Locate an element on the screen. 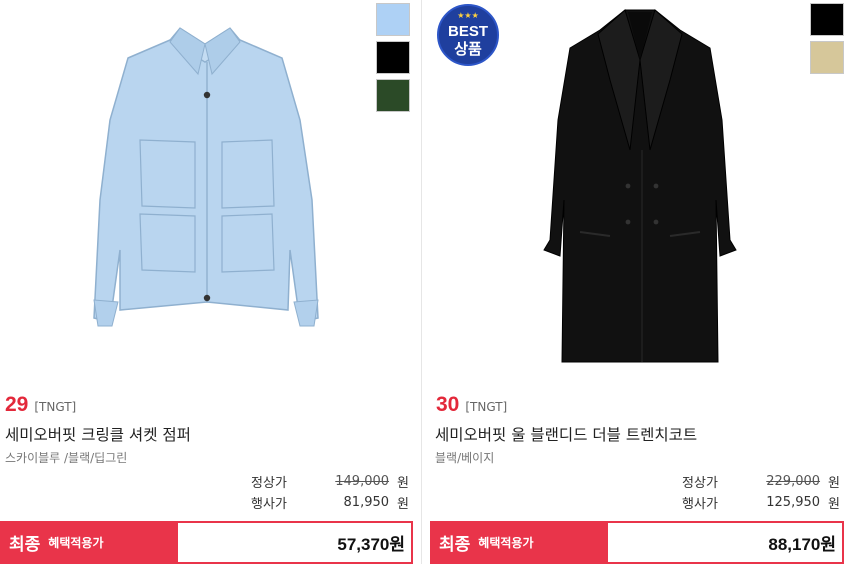 The image size is (850, 564). card-divider is located at coordinates (421, 282).